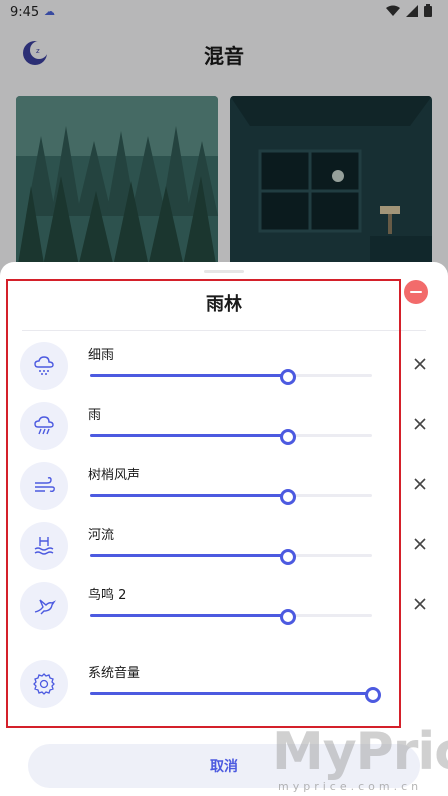 The image size is (448, 796). Describe the element at coordinates (101, 355) in the screenshot. I see `sound-label: 细雨` at that location.